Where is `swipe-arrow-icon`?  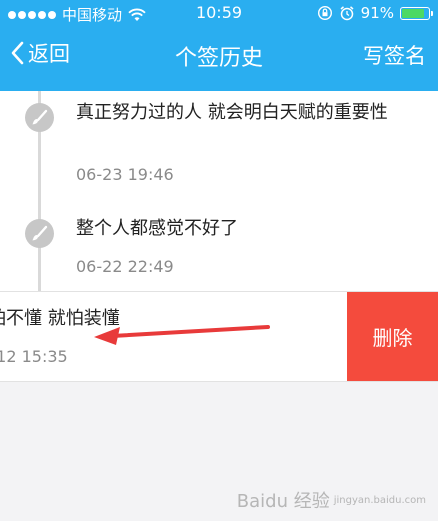 swipe-arrow-icon is located at coordinates (182, 335).